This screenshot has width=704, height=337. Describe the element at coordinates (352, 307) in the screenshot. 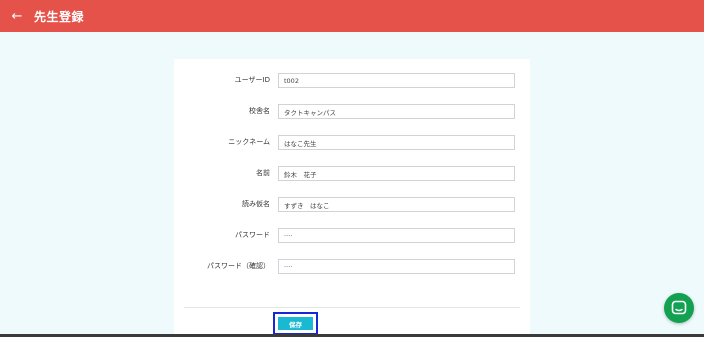

I see `form-divider` at that location.